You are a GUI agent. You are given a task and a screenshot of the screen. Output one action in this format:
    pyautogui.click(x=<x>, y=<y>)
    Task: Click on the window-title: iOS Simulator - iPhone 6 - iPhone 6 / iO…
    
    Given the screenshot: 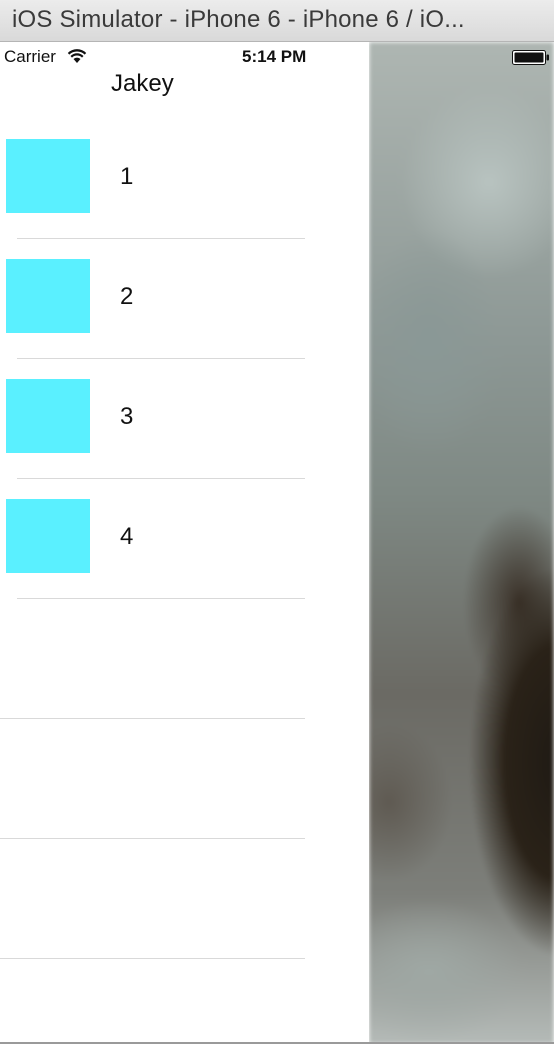 What is the action you would take?
    pyautogui.click(x=238, y=19)
    